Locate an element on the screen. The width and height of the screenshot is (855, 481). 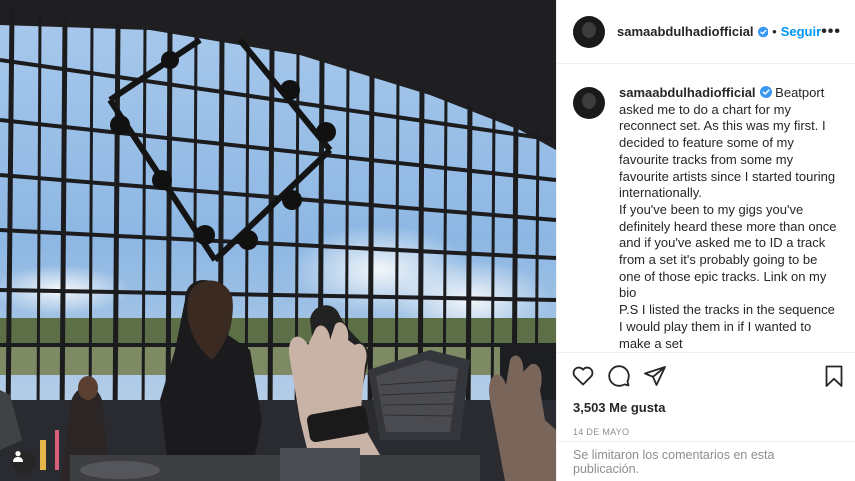
post-date: 14 DE MAYO is located at coordinates (706, 432).